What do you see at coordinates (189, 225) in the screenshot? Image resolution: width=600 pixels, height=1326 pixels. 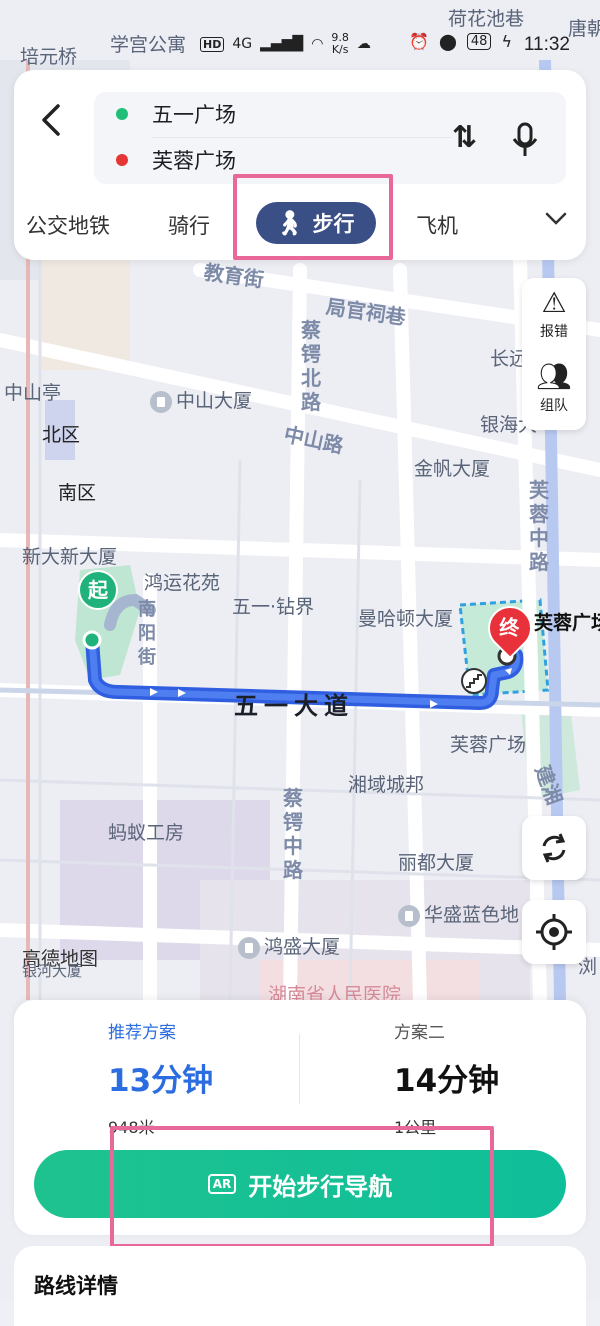 I see `tab-cycling: 骑行` at bounding box center [189, 225].